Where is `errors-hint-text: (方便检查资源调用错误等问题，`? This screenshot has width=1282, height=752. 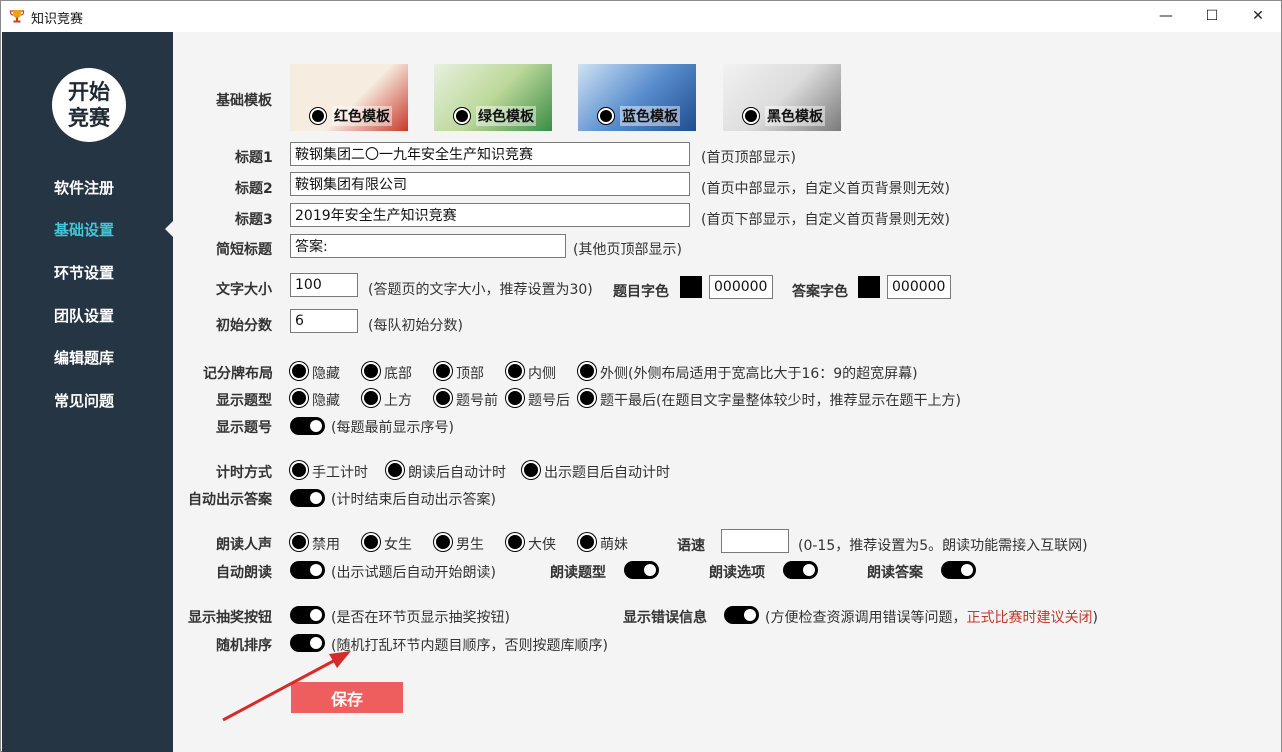 errors-hint-text: (方便检查资源调用错误等问题， is located at coordinates (866, 618).